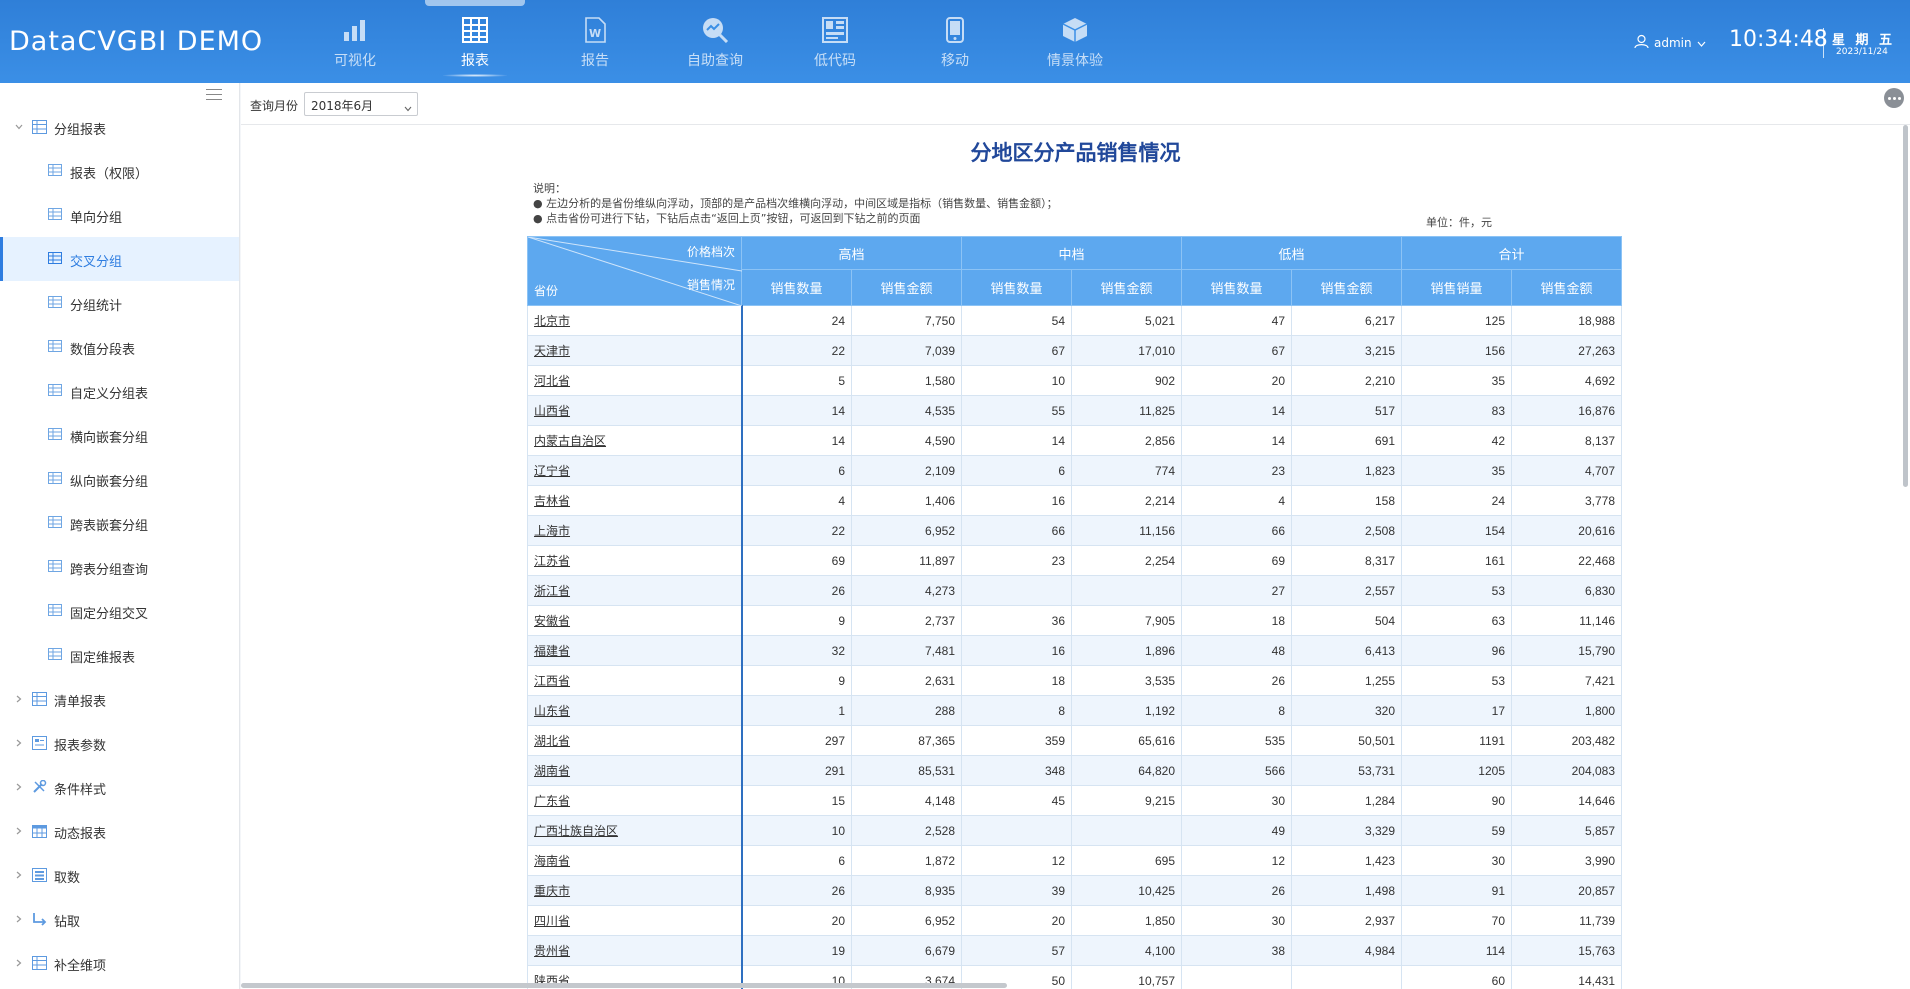 Image resolution: width=1910 pixels, height=989 pixels. I want to click on value-cell: 6, so click(796, 470).